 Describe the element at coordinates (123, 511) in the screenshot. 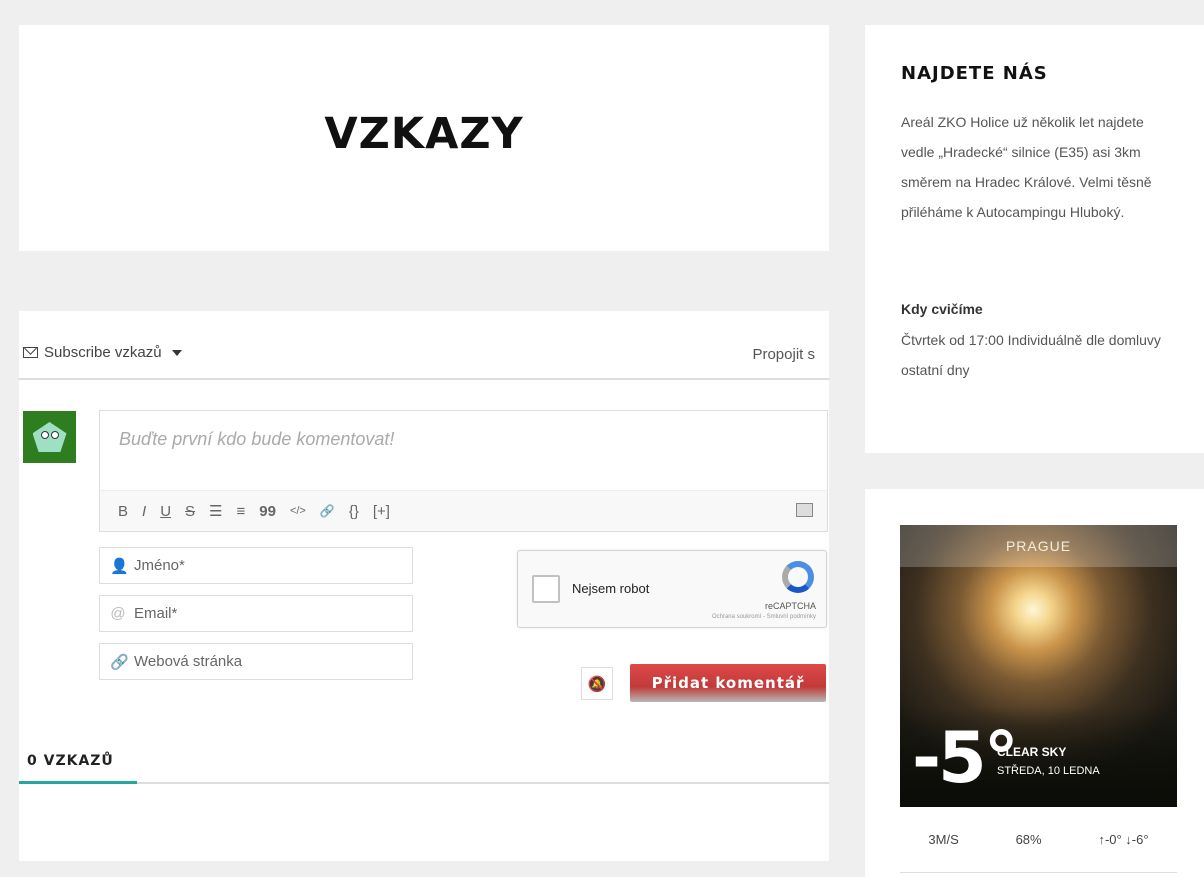

I see `bold-button: B` at that location.